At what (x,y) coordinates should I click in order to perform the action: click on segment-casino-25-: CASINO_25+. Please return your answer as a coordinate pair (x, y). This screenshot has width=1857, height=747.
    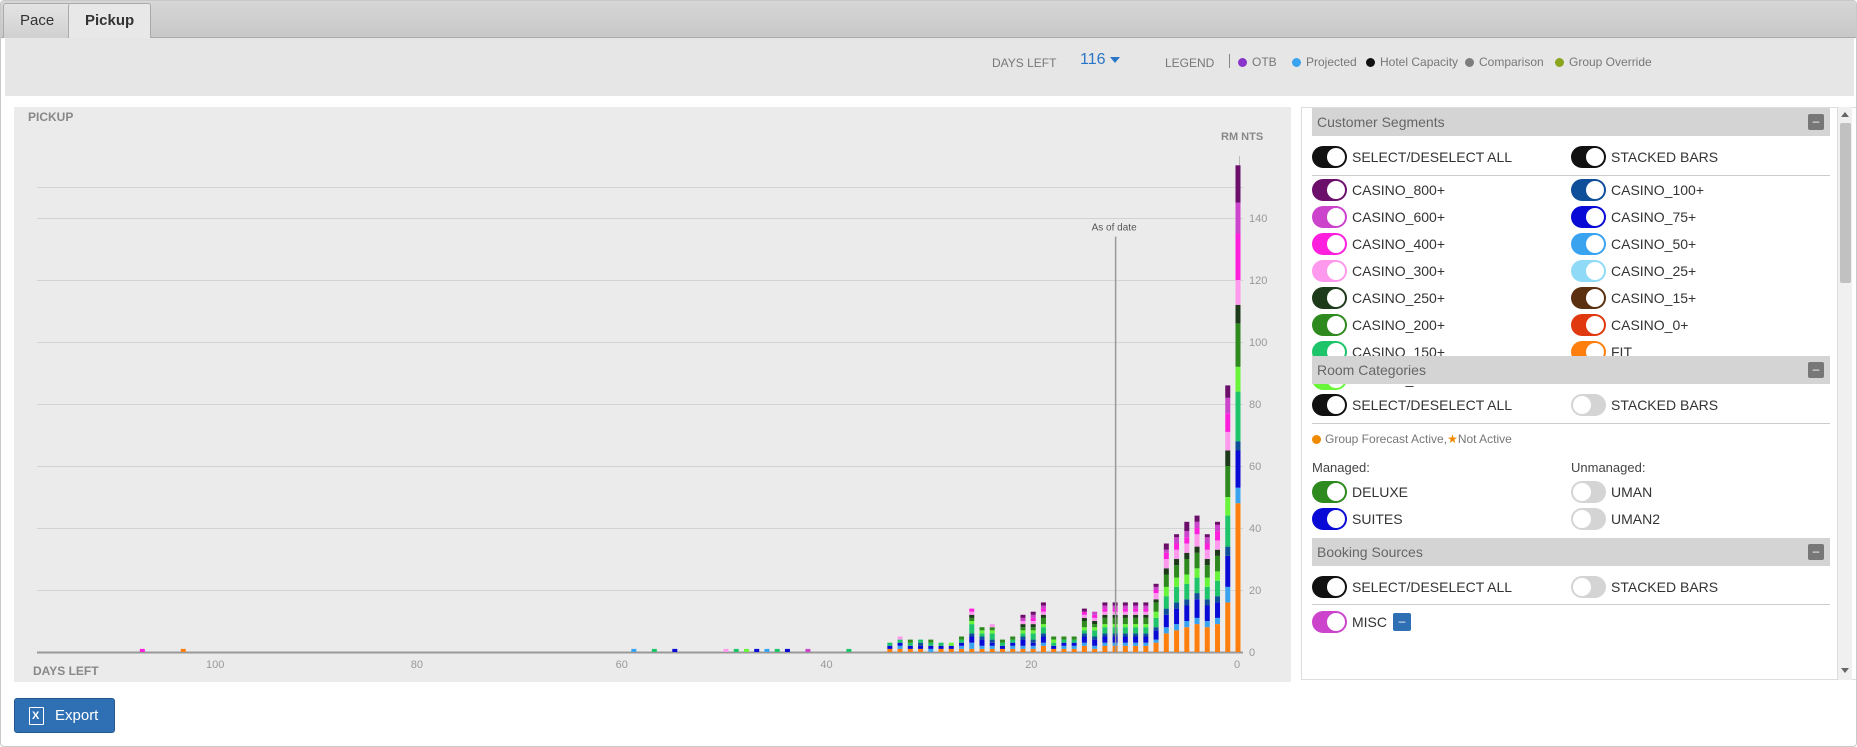
    Looking at the image, I should click on (1633, 271).